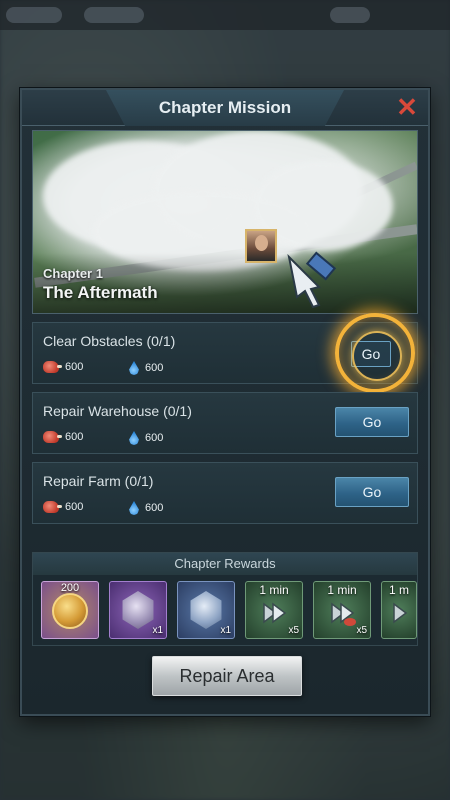  I want to click on highlight-ring-inner, so click(377, 356).